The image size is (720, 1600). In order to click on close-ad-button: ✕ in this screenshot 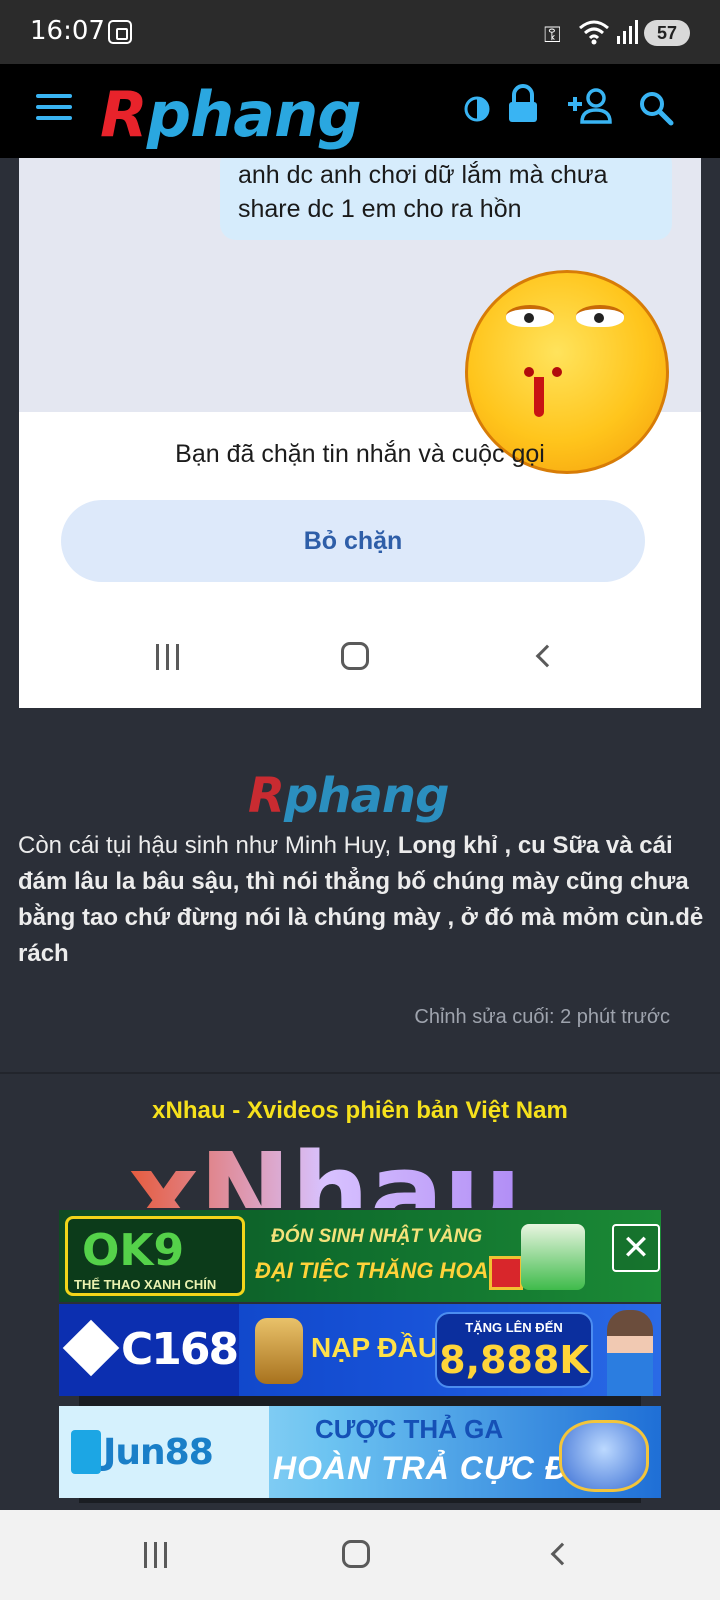, I will do `click(636, 1248)`.